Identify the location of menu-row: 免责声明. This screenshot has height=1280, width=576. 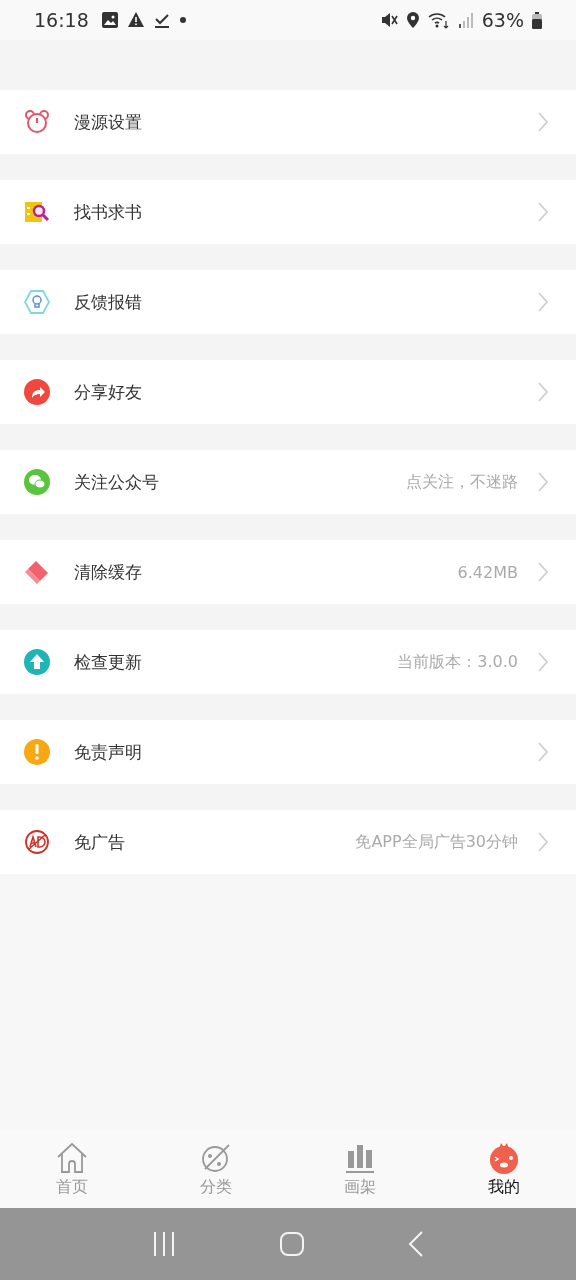
(288, 752).